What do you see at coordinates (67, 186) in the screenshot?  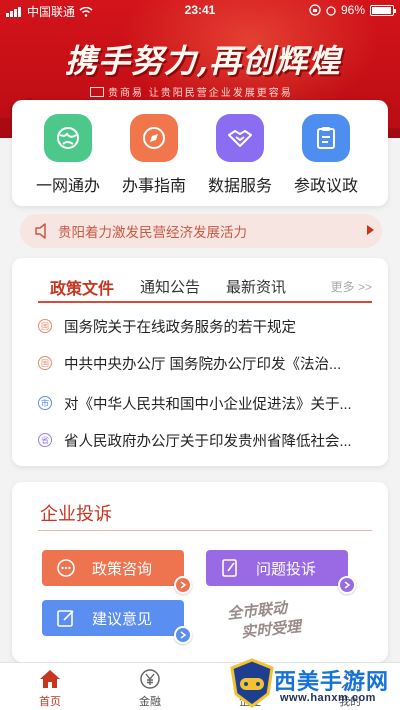 I see `quick-action-label: 一网通办` at bounding box center [67, 186].